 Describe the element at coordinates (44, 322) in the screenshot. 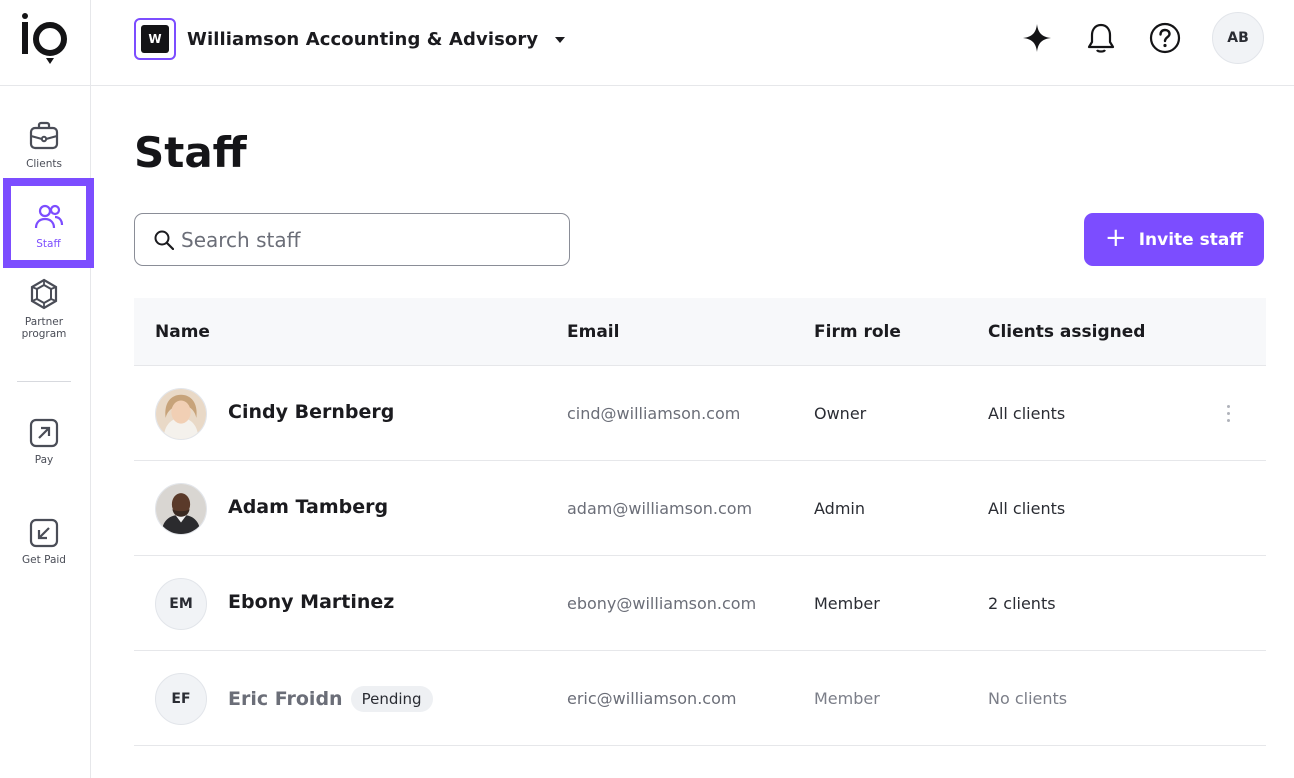

I see `sidebar-item-label: Partner` at that location.